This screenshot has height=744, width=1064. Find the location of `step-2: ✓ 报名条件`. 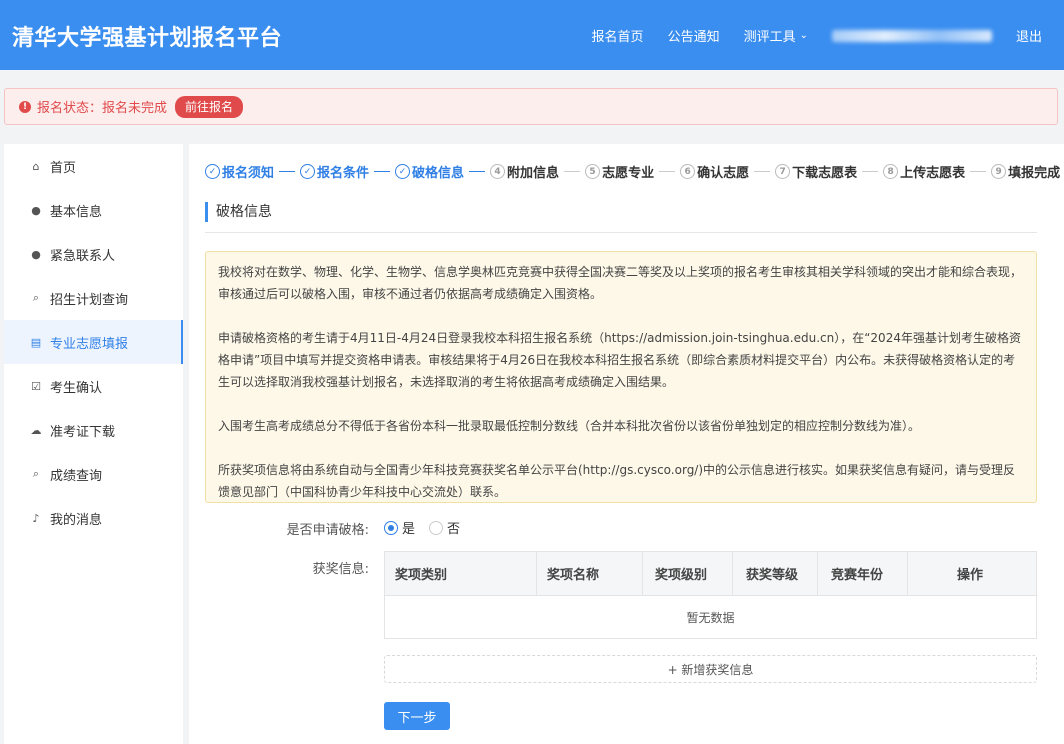

step-2: ✓ 报名条件 is located at coordinates (334, 171).